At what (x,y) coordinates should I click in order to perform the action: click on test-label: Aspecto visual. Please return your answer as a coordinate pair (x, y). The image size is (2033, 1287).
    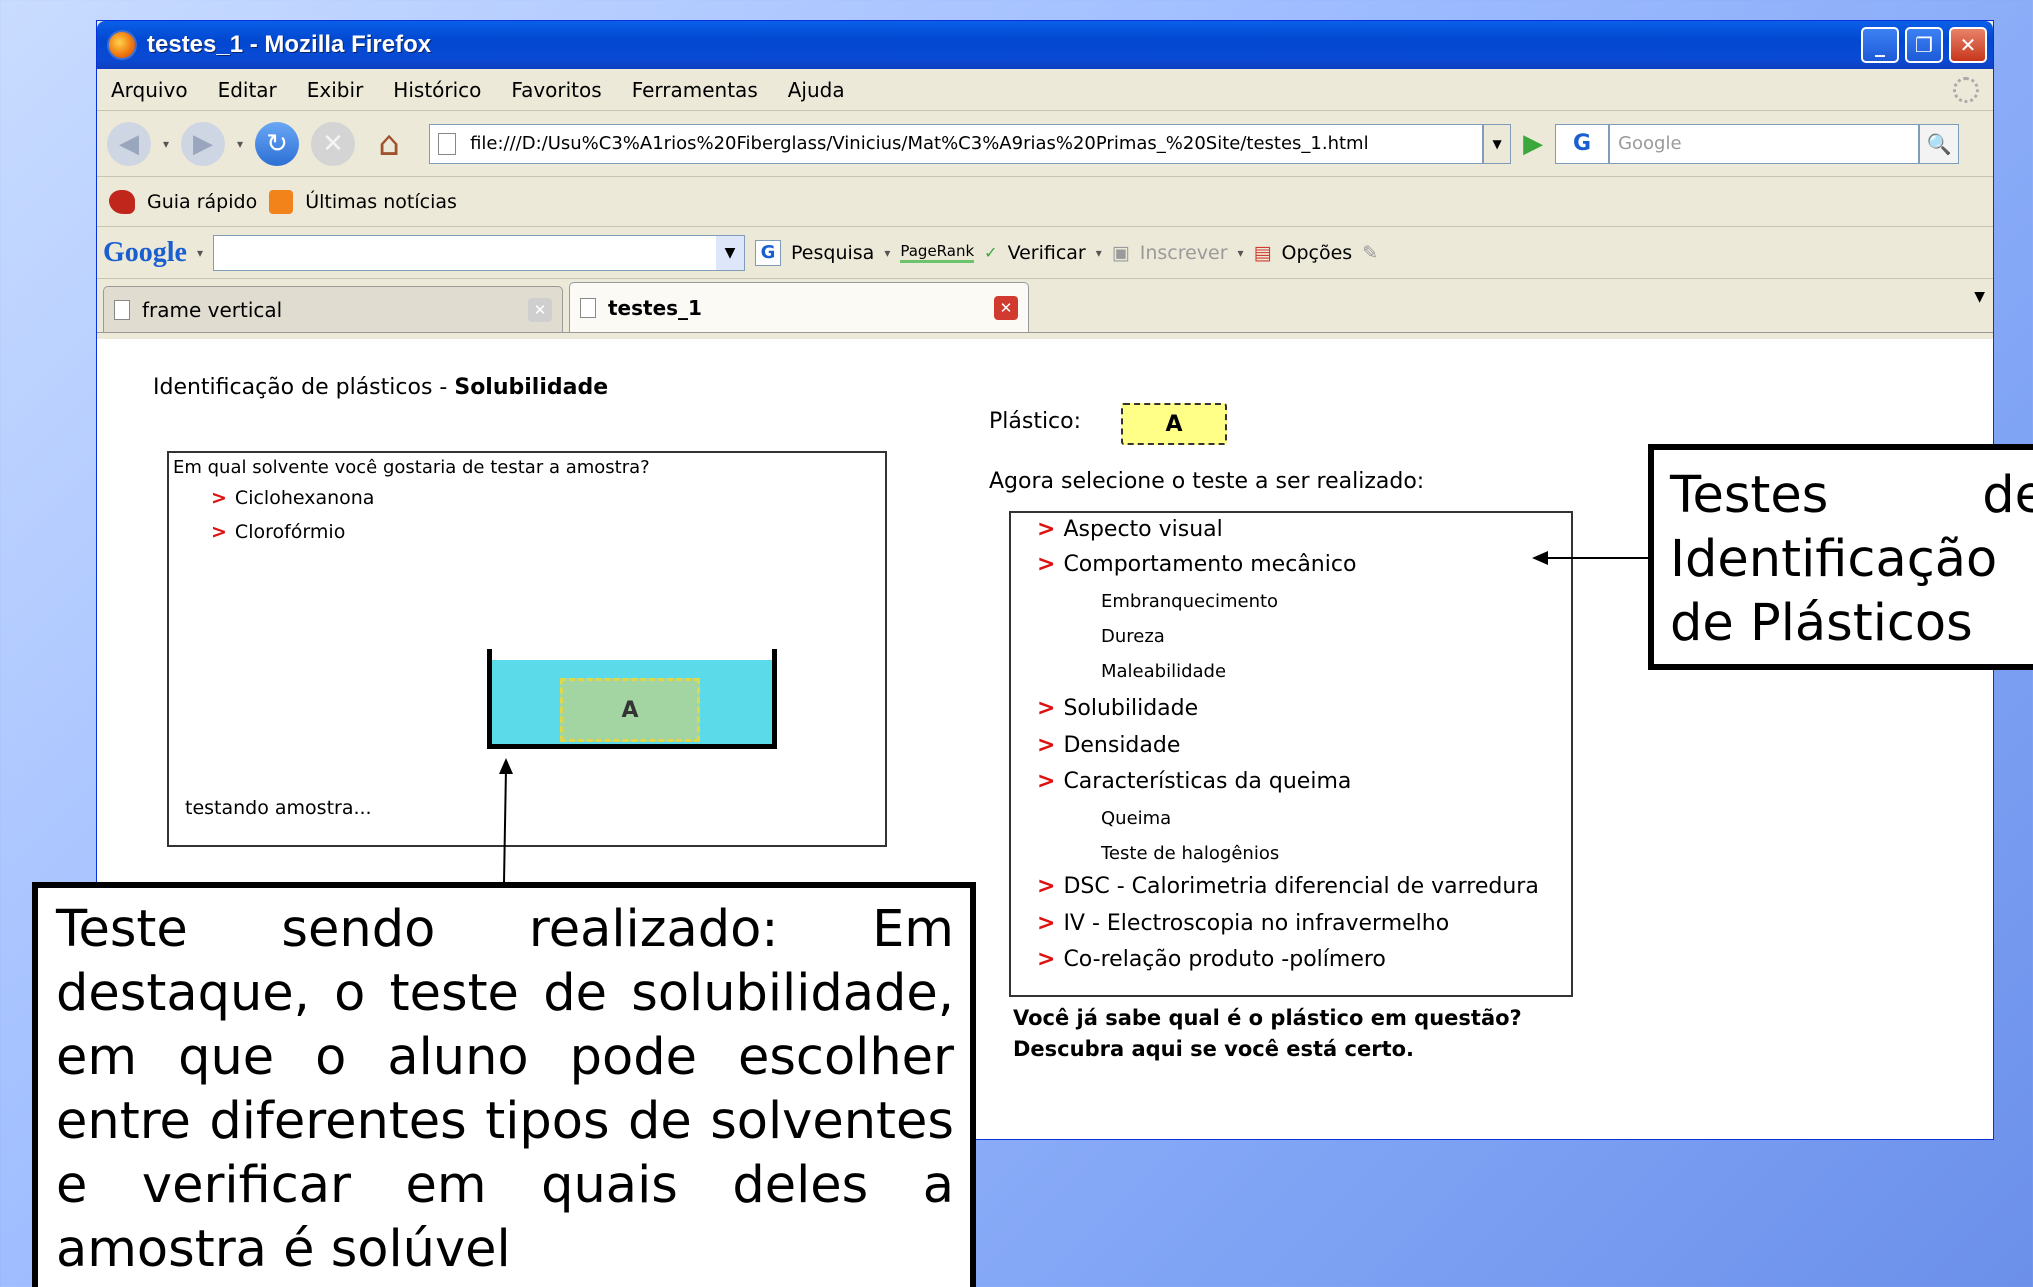
    Looking at the image, I should click on (1143, 529).